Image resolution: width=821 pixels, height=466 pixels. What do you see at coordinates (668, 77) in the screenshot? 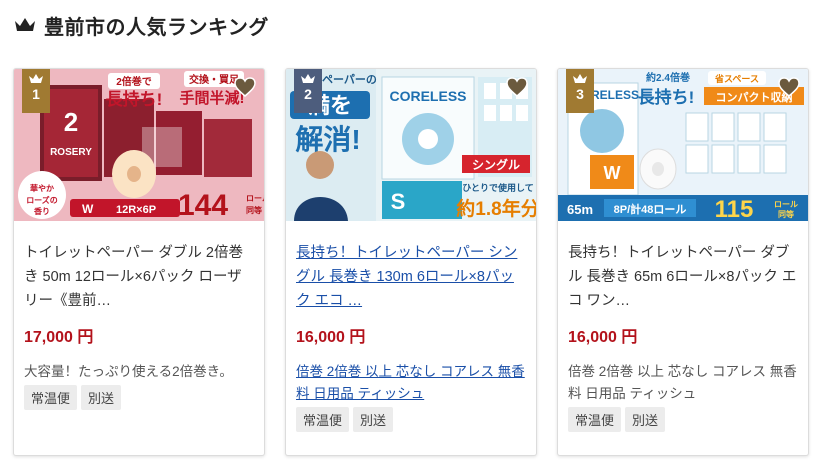
I see `svg-text: 約2.4倍巻` at bounding box center [668, 77].